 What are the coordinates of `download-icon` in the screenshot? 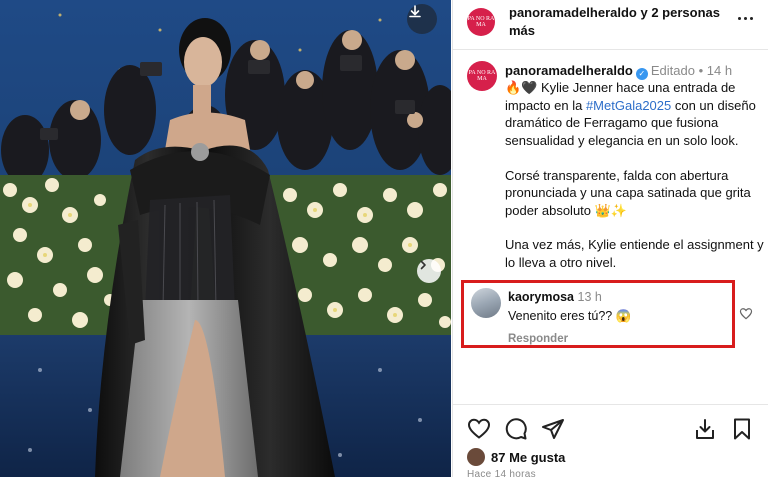 It's located at (415, 11).